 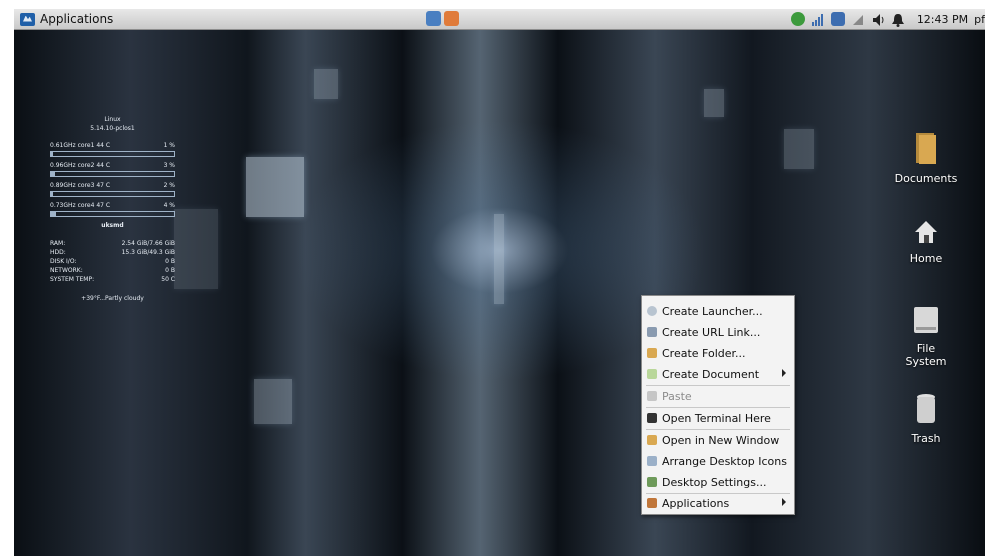 I want to click on menu-item-label: Paste, so click(x=677, y=396).